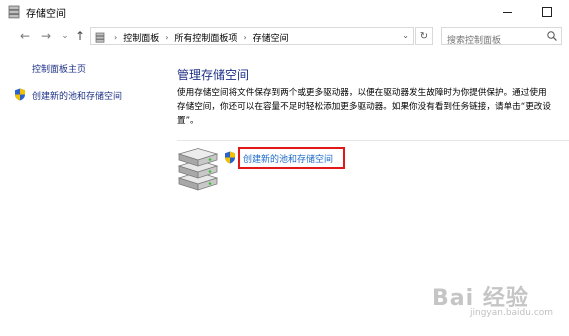 The height and width of the screenshot is (336, 569). I want to click on recent-locations-button: ⌄, so click(65, 36).